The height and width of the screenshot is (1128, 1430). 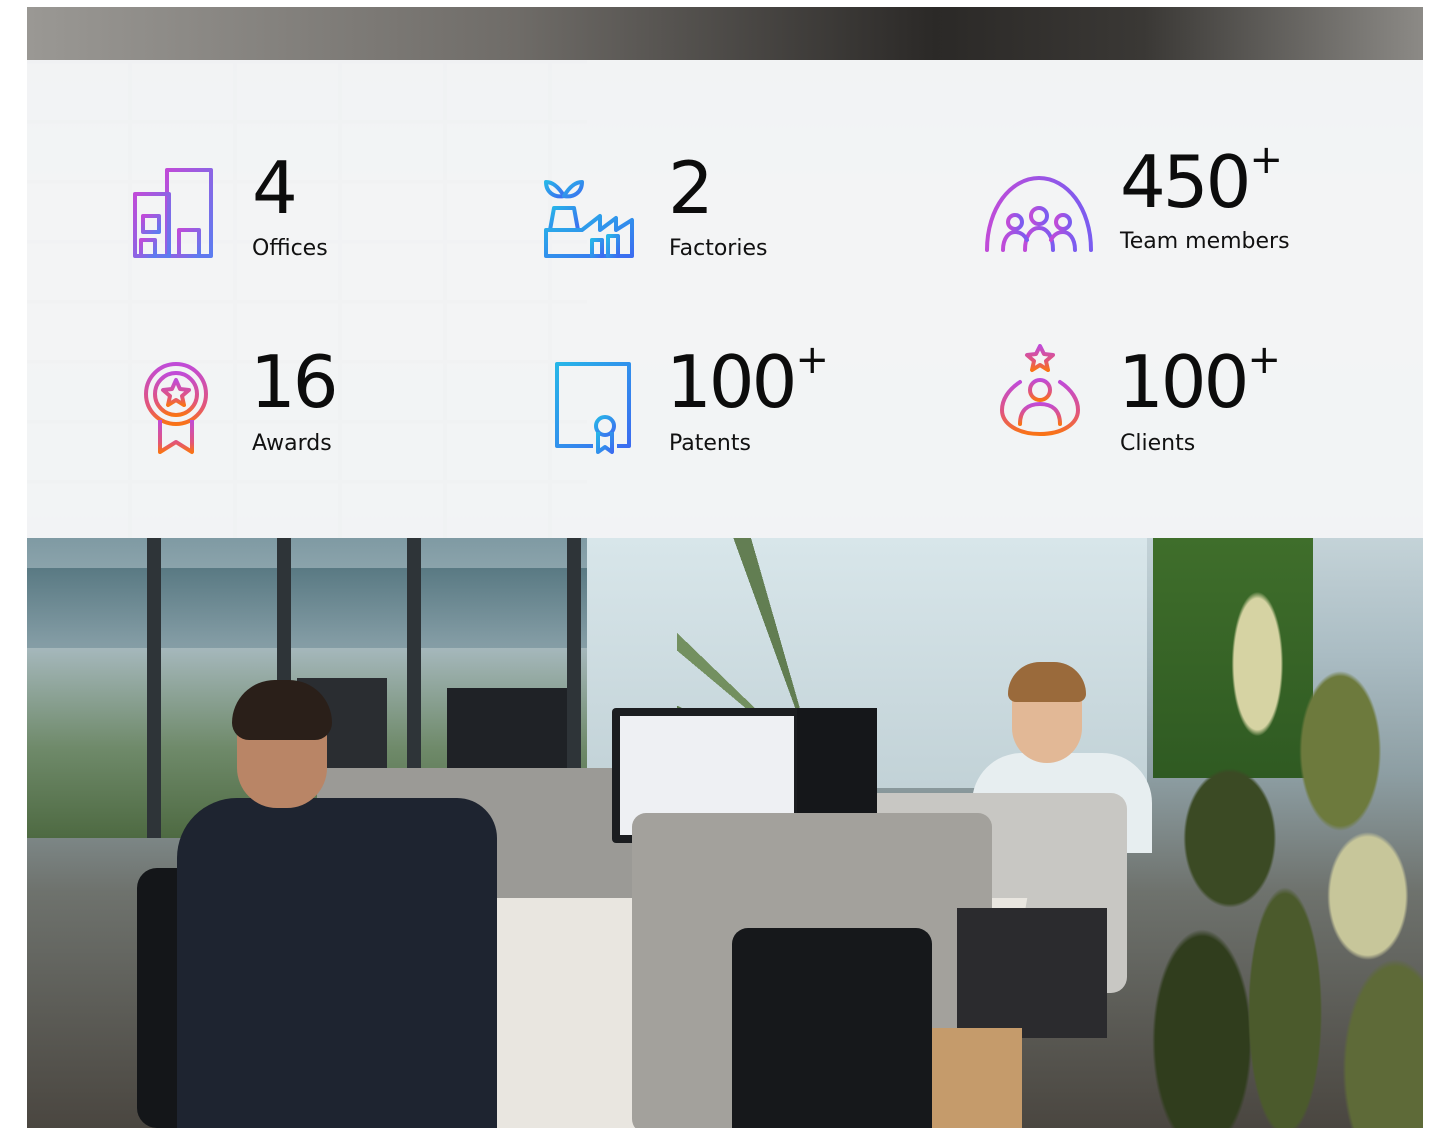 I want to click on stat-label: Team members, so click(x=1205, y=241).